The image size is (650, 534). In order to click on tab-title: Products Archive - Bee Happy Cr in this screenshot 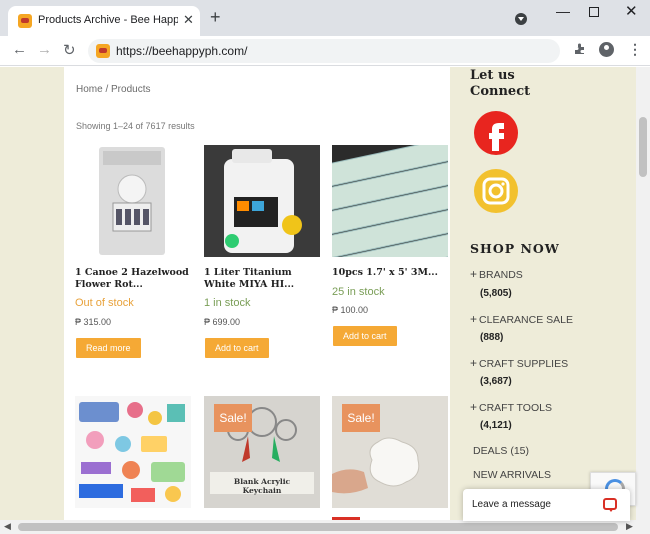, I will do `click(108, 20)`.